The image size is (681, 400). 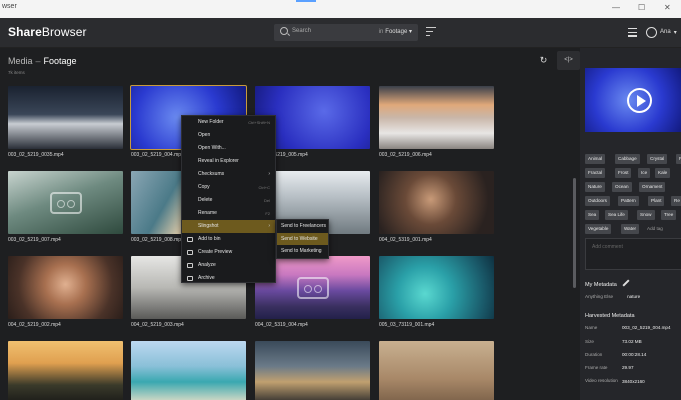 What do you see at coordinates (190, 252) in the screenshot?
I see `preview-icon` at bounding box center [190, 252].